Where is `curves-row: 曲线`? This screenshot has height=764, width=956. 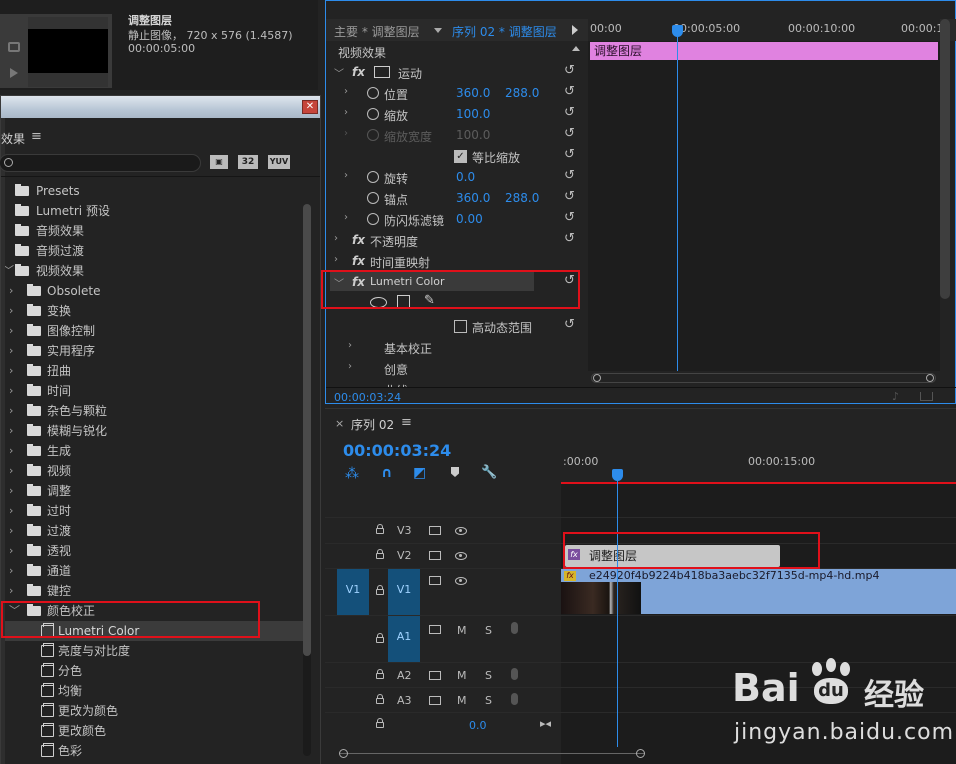
curves-row: 曲线 is located at coordinates (460, 383).